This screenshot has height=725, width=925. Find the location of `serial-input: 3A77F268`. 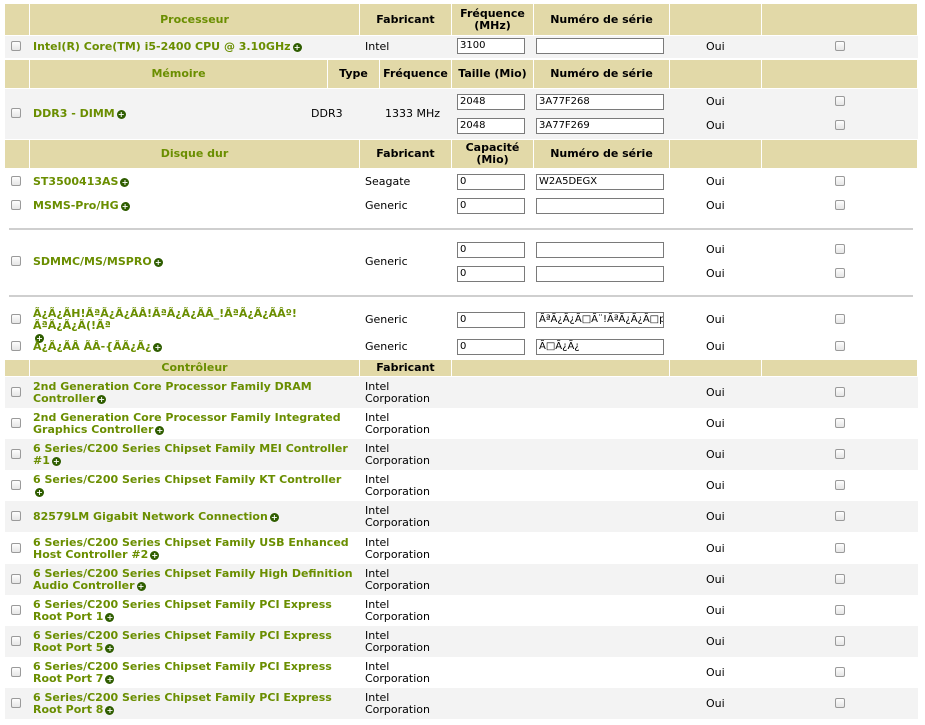

serial-input: 3A77F268 is located at coordinates (600, 102).